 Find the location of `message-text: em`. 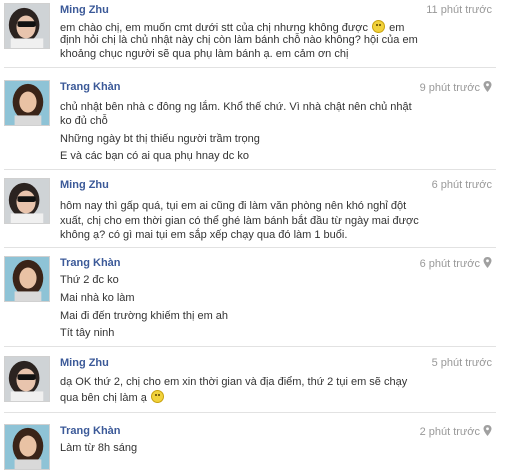

message-text: em is located at coordinates (397, 28).